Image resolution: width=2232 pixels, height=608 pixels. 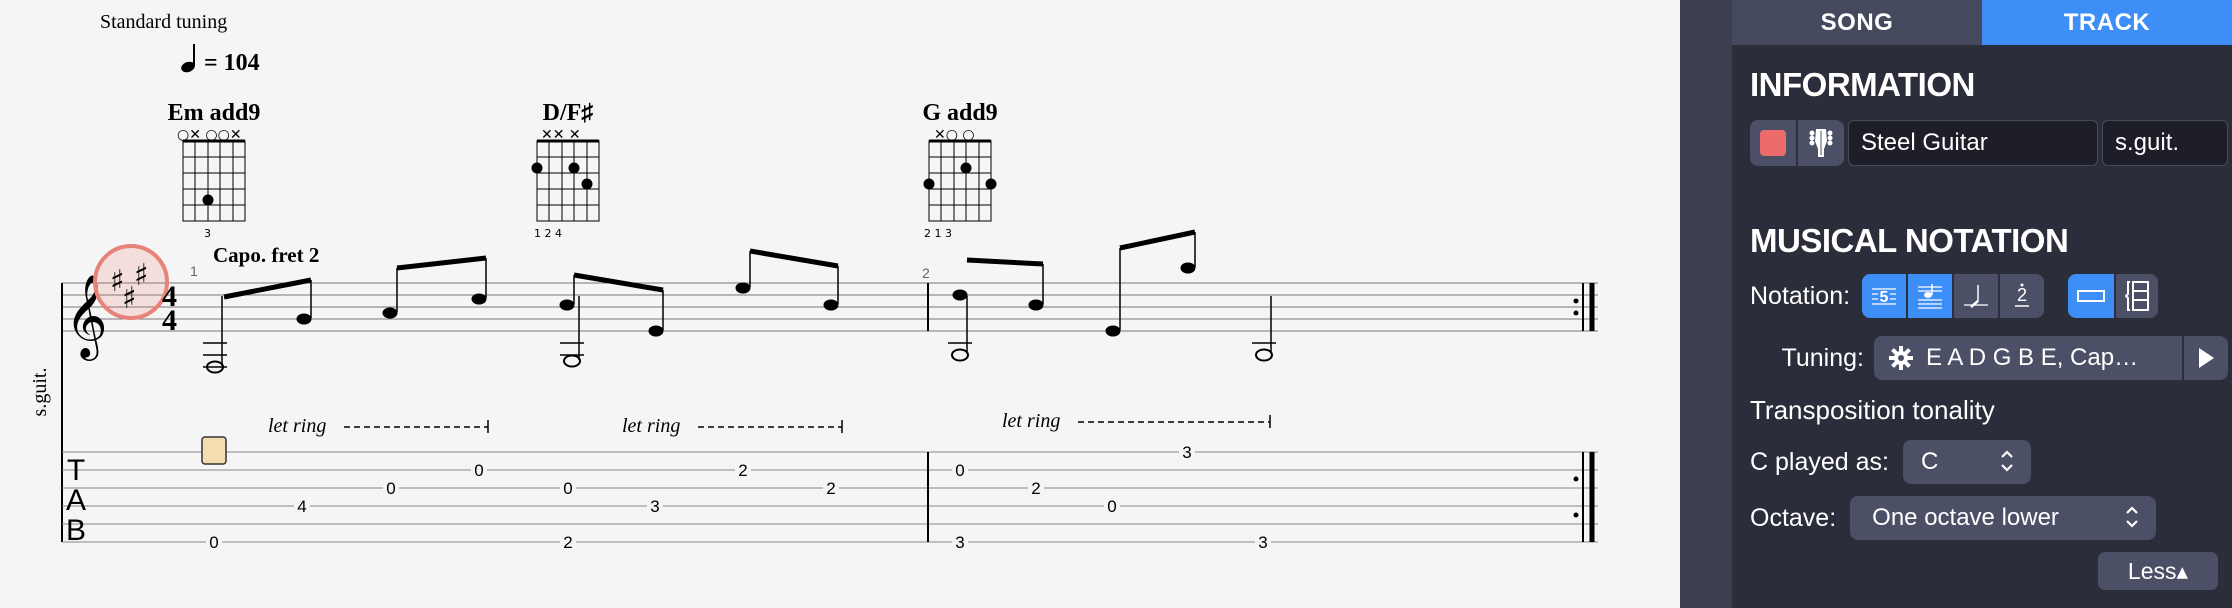 I want to click on gear-icon, so click(x=1901, y=358).